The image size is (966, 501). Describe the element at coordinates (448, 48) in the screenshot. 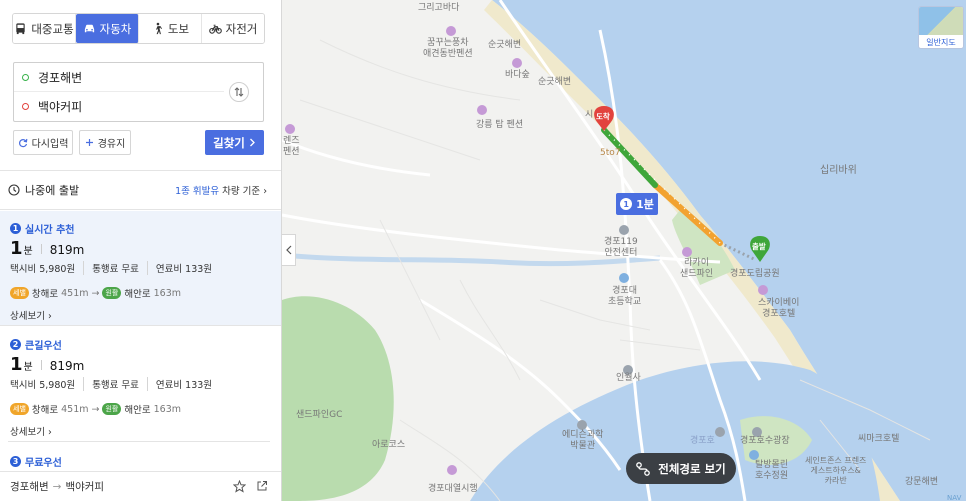

I see `map-label: 꿈꾸는풍차 애견동반펜션` at that location.